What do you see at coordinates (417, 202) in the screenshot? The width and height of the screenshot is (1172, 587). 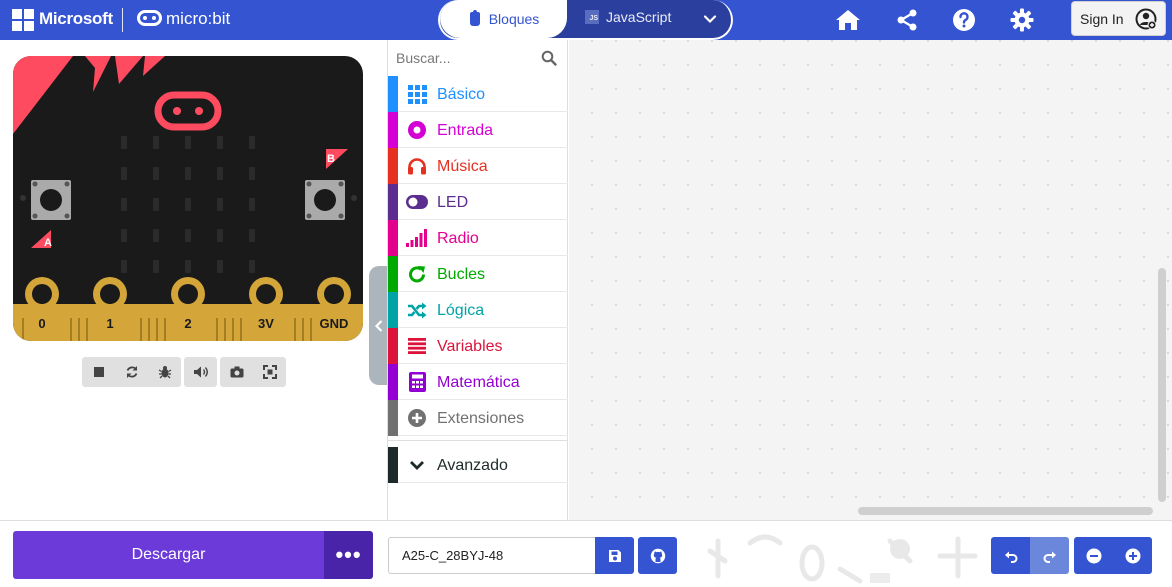 I see `toggle-icon` at bounding box center [417, 202].